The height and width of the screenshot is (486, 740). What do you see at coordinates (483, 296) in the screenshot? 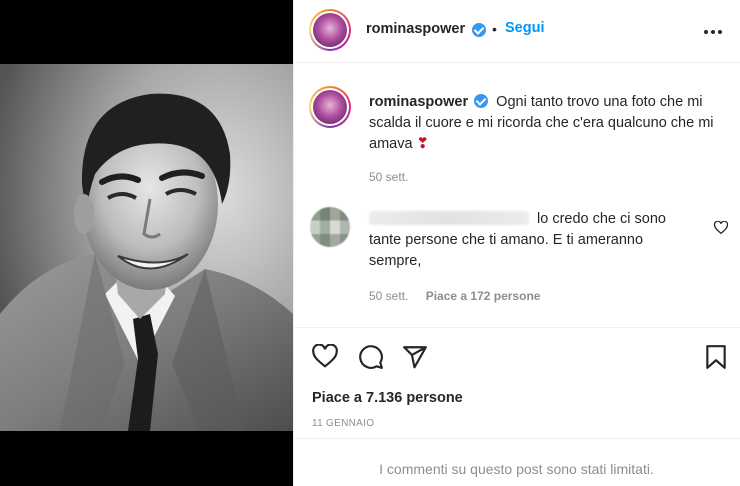
I see `comment-likes: Piace a 172 persone` at bounding box center [483, 296].